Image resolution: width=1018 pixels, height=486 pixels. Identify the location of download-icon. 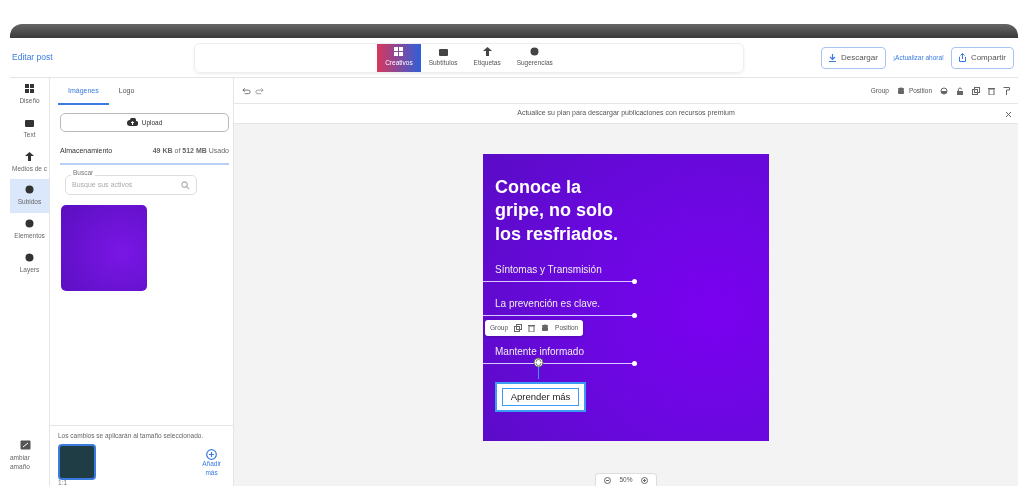
(832, 57).